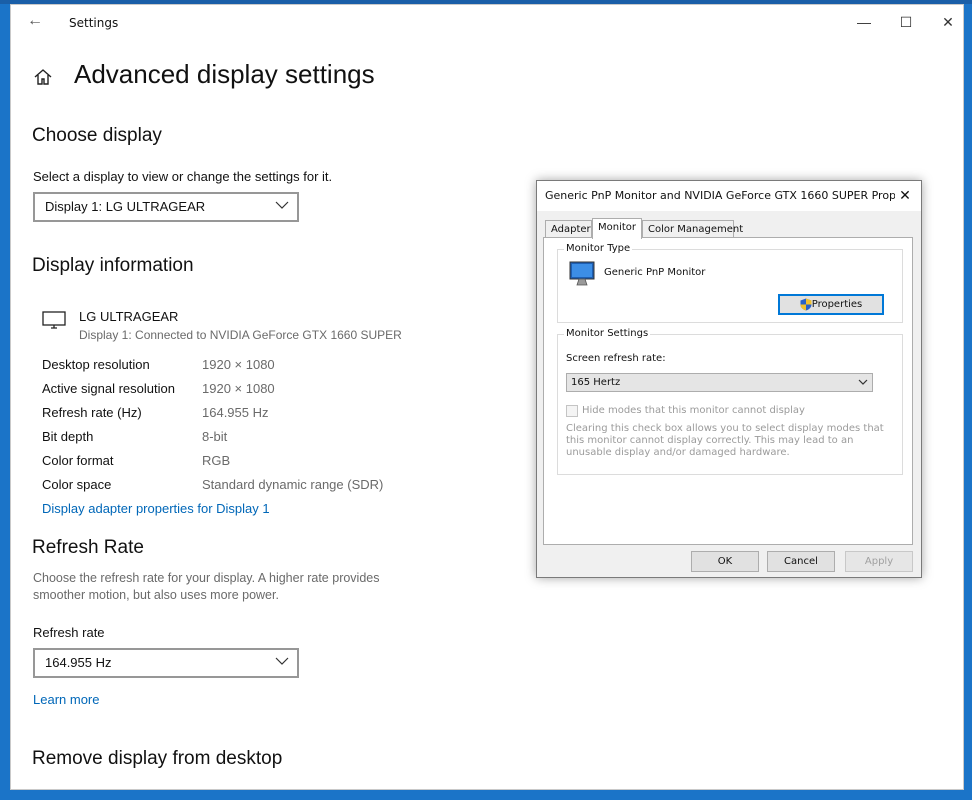 This screenshot has height=800, width=972. I want to click on display-select-value: Display 1: LG ULTRAGEAR, so click(125, 206).